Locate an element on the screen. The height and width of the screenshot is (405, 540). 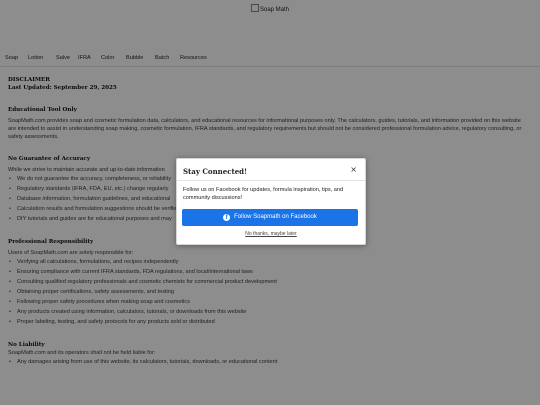
facebook-icon: f is located at coordinates (227, 217).